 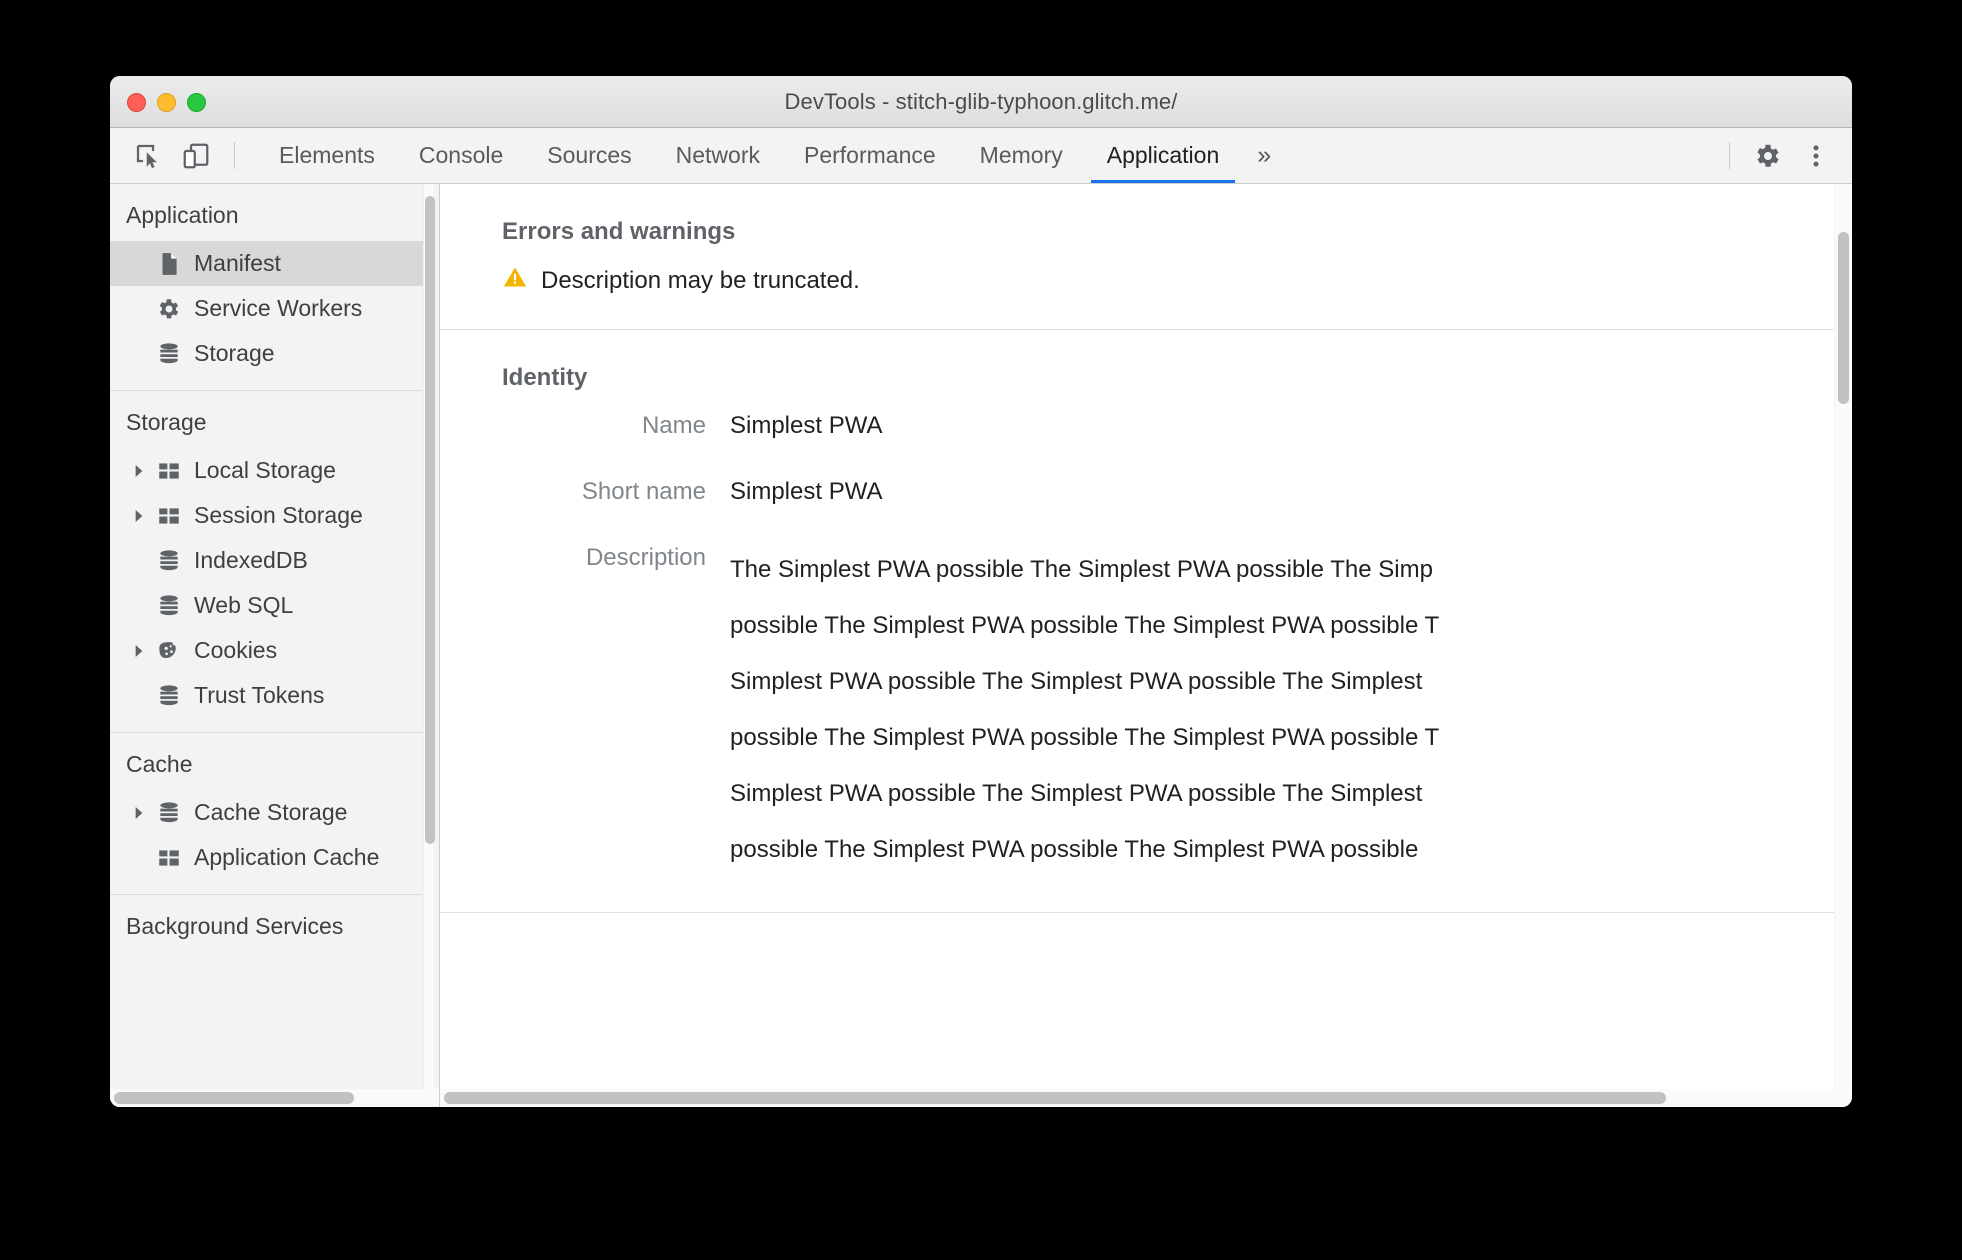 I want to click on sidebar-item-cache-storage: Cache Storage, so click(x=267, y=812).